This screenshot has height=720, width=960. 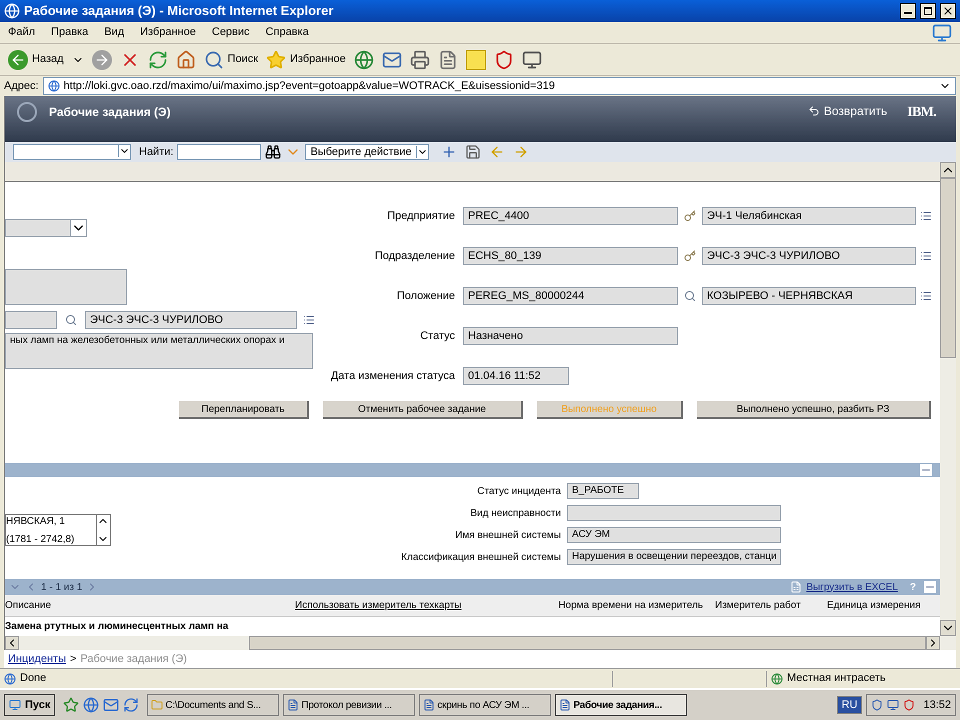 I want to click on monitor-icon, so click(x=532, y=60).